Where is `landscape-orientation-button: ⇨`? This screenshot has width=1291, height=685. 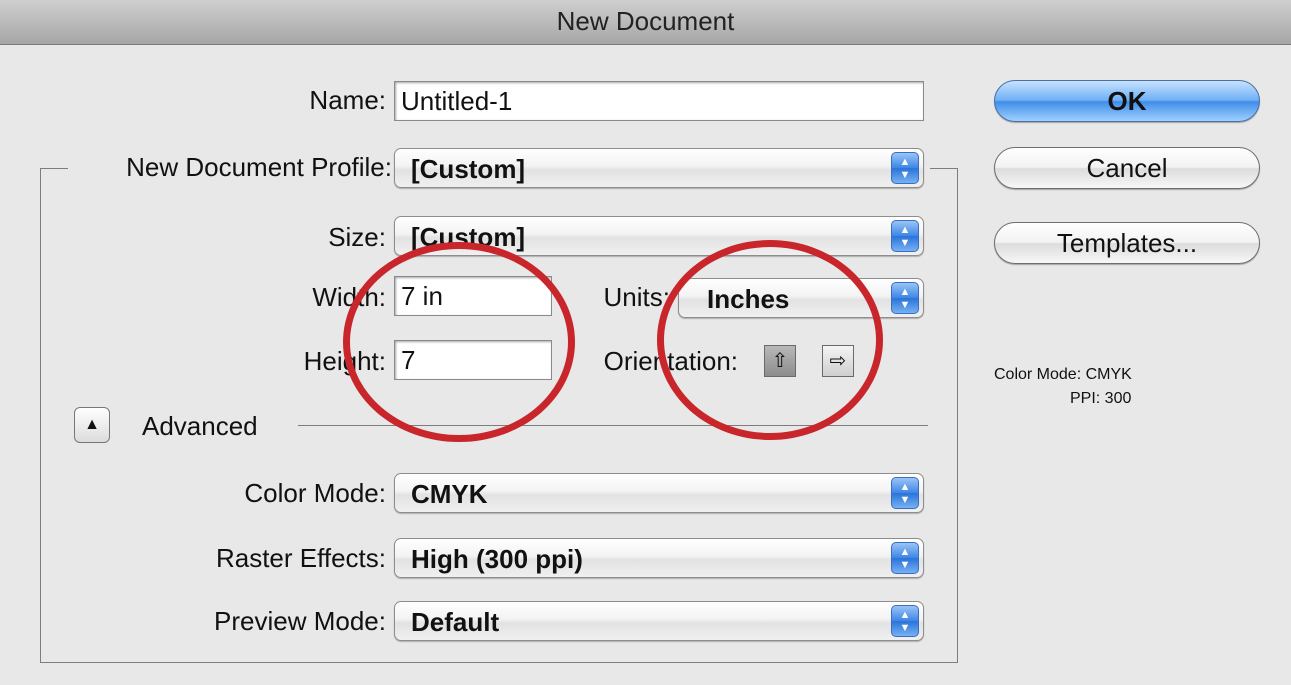
landscape-orientation-button: ⇨ is located at coordinates (838, 361).